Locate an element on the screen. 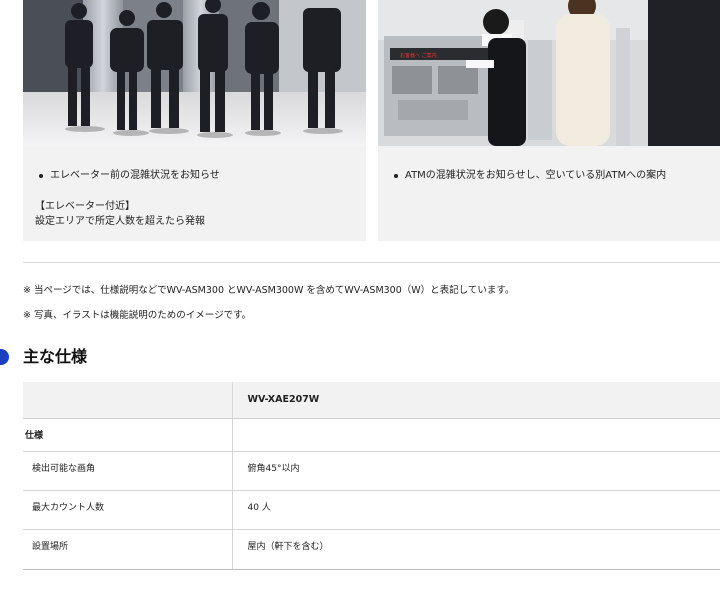  elevator-bullet: エレベーター前の混雑状況をお知らせ is located at coordinates (194, 175).